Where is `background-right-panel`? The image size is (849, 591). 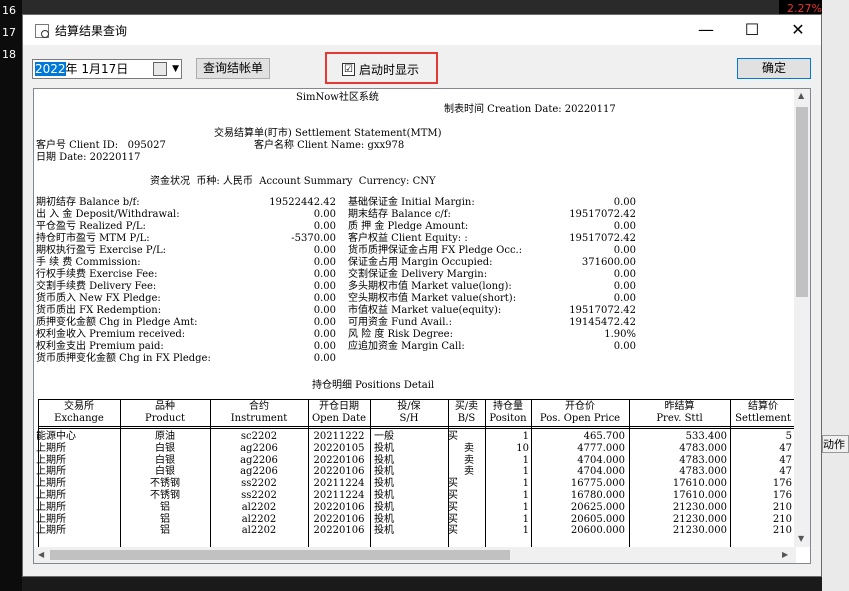
background-right-panel is located at coordinates (835, 295).